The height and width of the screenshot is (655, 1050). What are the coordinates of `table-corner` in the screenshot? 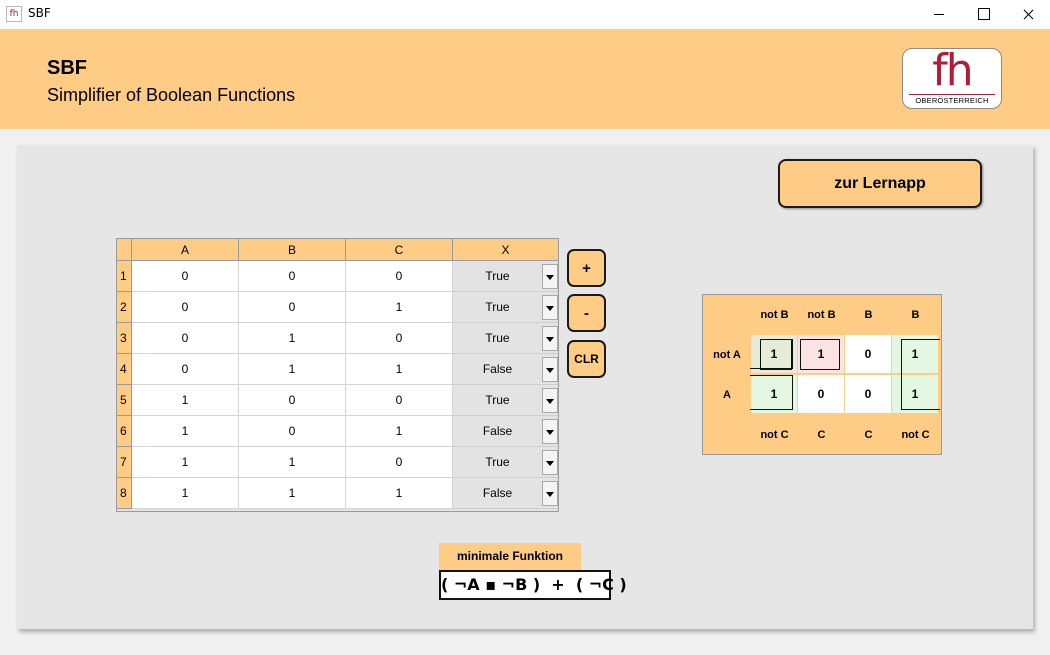 It's located at (124, 250).